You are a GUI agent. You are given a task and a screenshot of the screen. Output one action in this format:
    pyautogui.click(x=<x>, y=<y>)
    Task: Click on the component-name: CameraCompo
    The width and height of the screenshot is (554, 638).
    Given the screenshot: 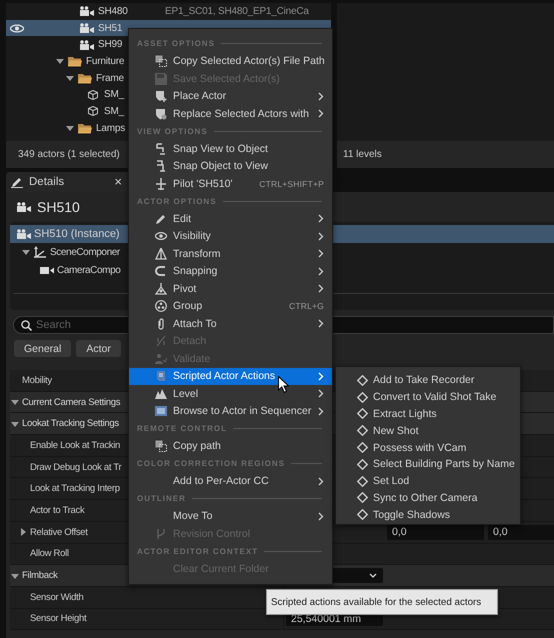 What is the action you would take?
    pyautogui.click(x=88, y=270)
    